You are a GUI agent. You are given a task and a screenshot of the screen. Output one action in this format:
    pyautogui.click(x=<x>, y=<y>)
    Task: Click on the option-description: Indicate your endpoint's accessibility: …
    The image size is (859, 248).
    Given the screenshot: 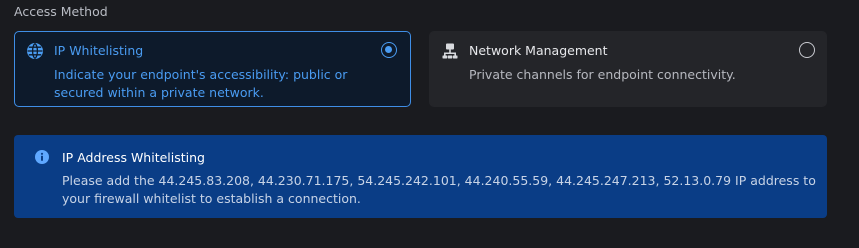 What is the action you would take?
    pyautogui.click(x=201, y=83)
    